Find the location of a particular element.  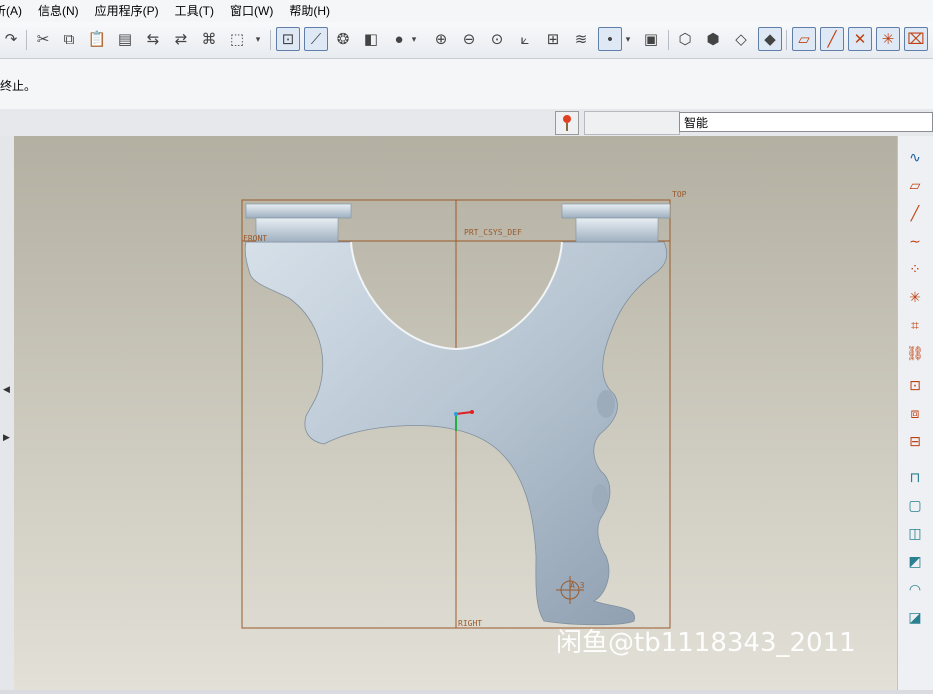

layers-icon: ≋ is located at coordinates (581, 39).